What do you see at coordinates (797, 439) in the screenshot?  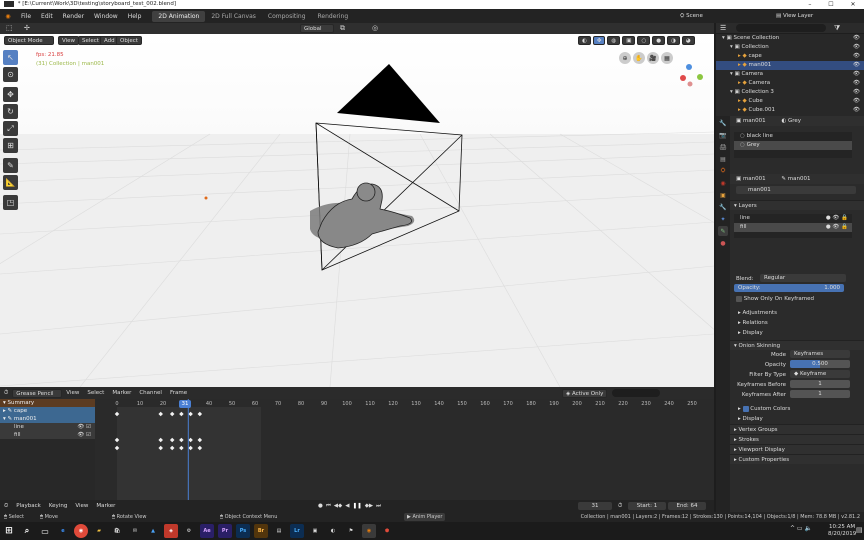 I see `strokes-section: ▸ Strokes` at bounding box center [797, 439].